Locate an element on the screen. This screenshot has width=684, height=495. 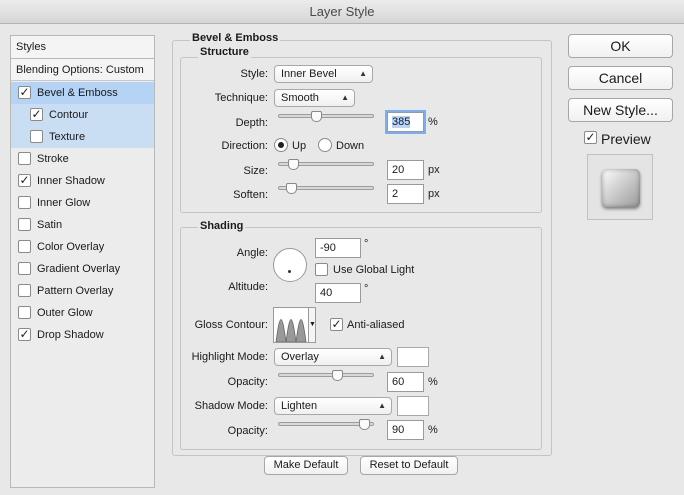
stroke-checkbox is located at coordinates (24, 158).